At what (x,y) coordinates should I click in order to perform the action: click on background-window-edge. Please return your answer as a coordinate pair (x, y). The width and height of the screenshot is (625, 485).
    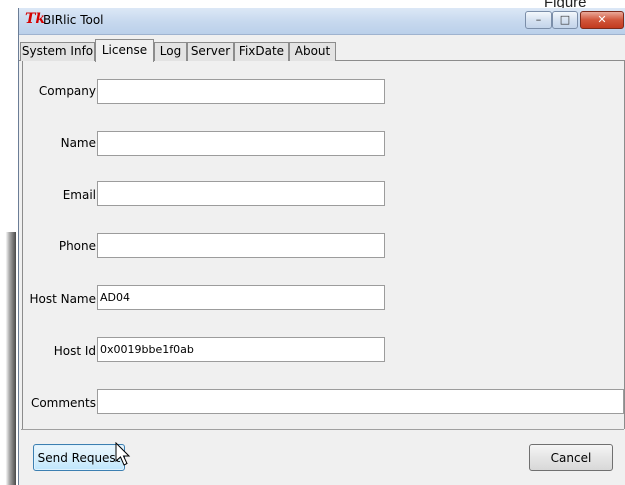
    Looking at the image, I should click on (8, 358).